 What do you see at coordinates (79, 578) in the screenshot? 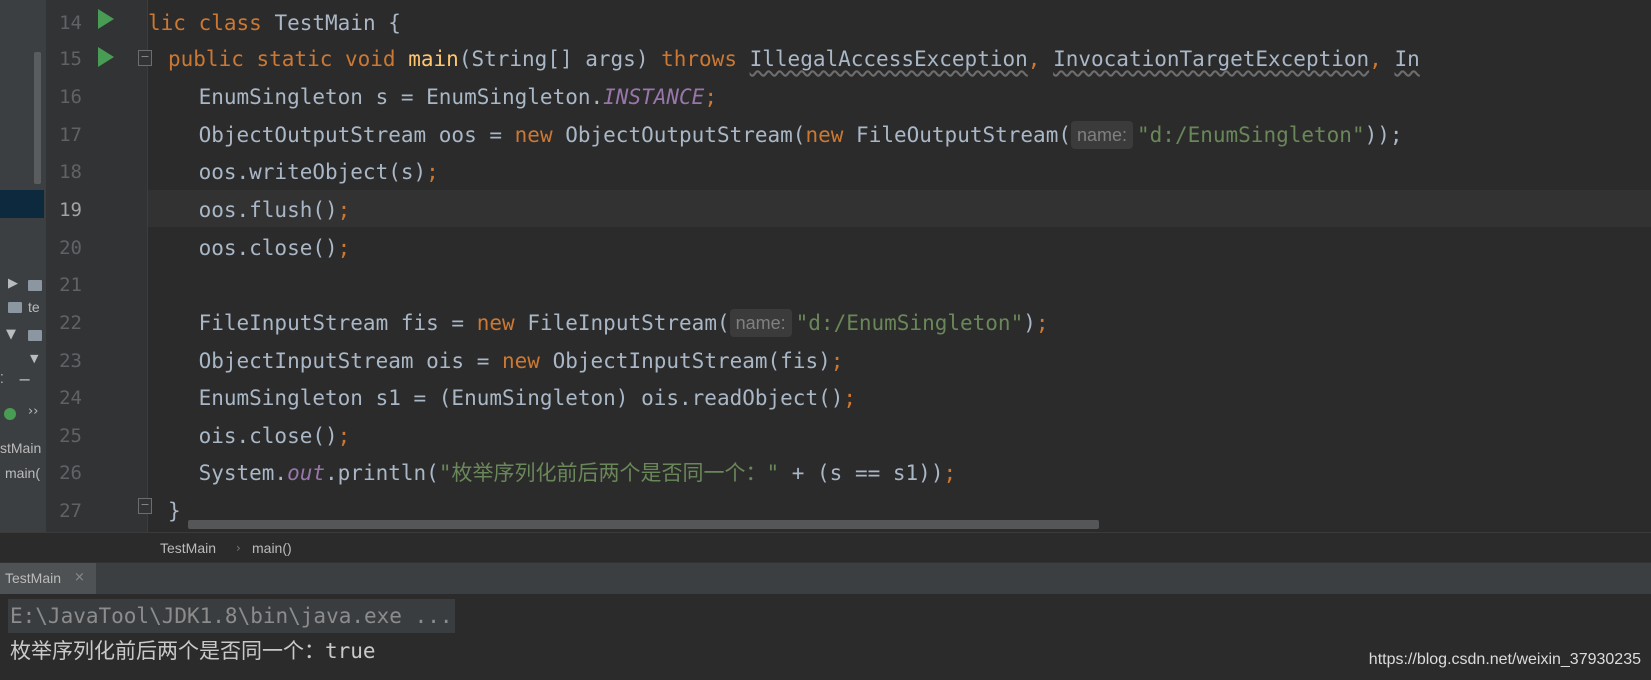
I see `close-icon: ×` at bounding box center [79, 578].